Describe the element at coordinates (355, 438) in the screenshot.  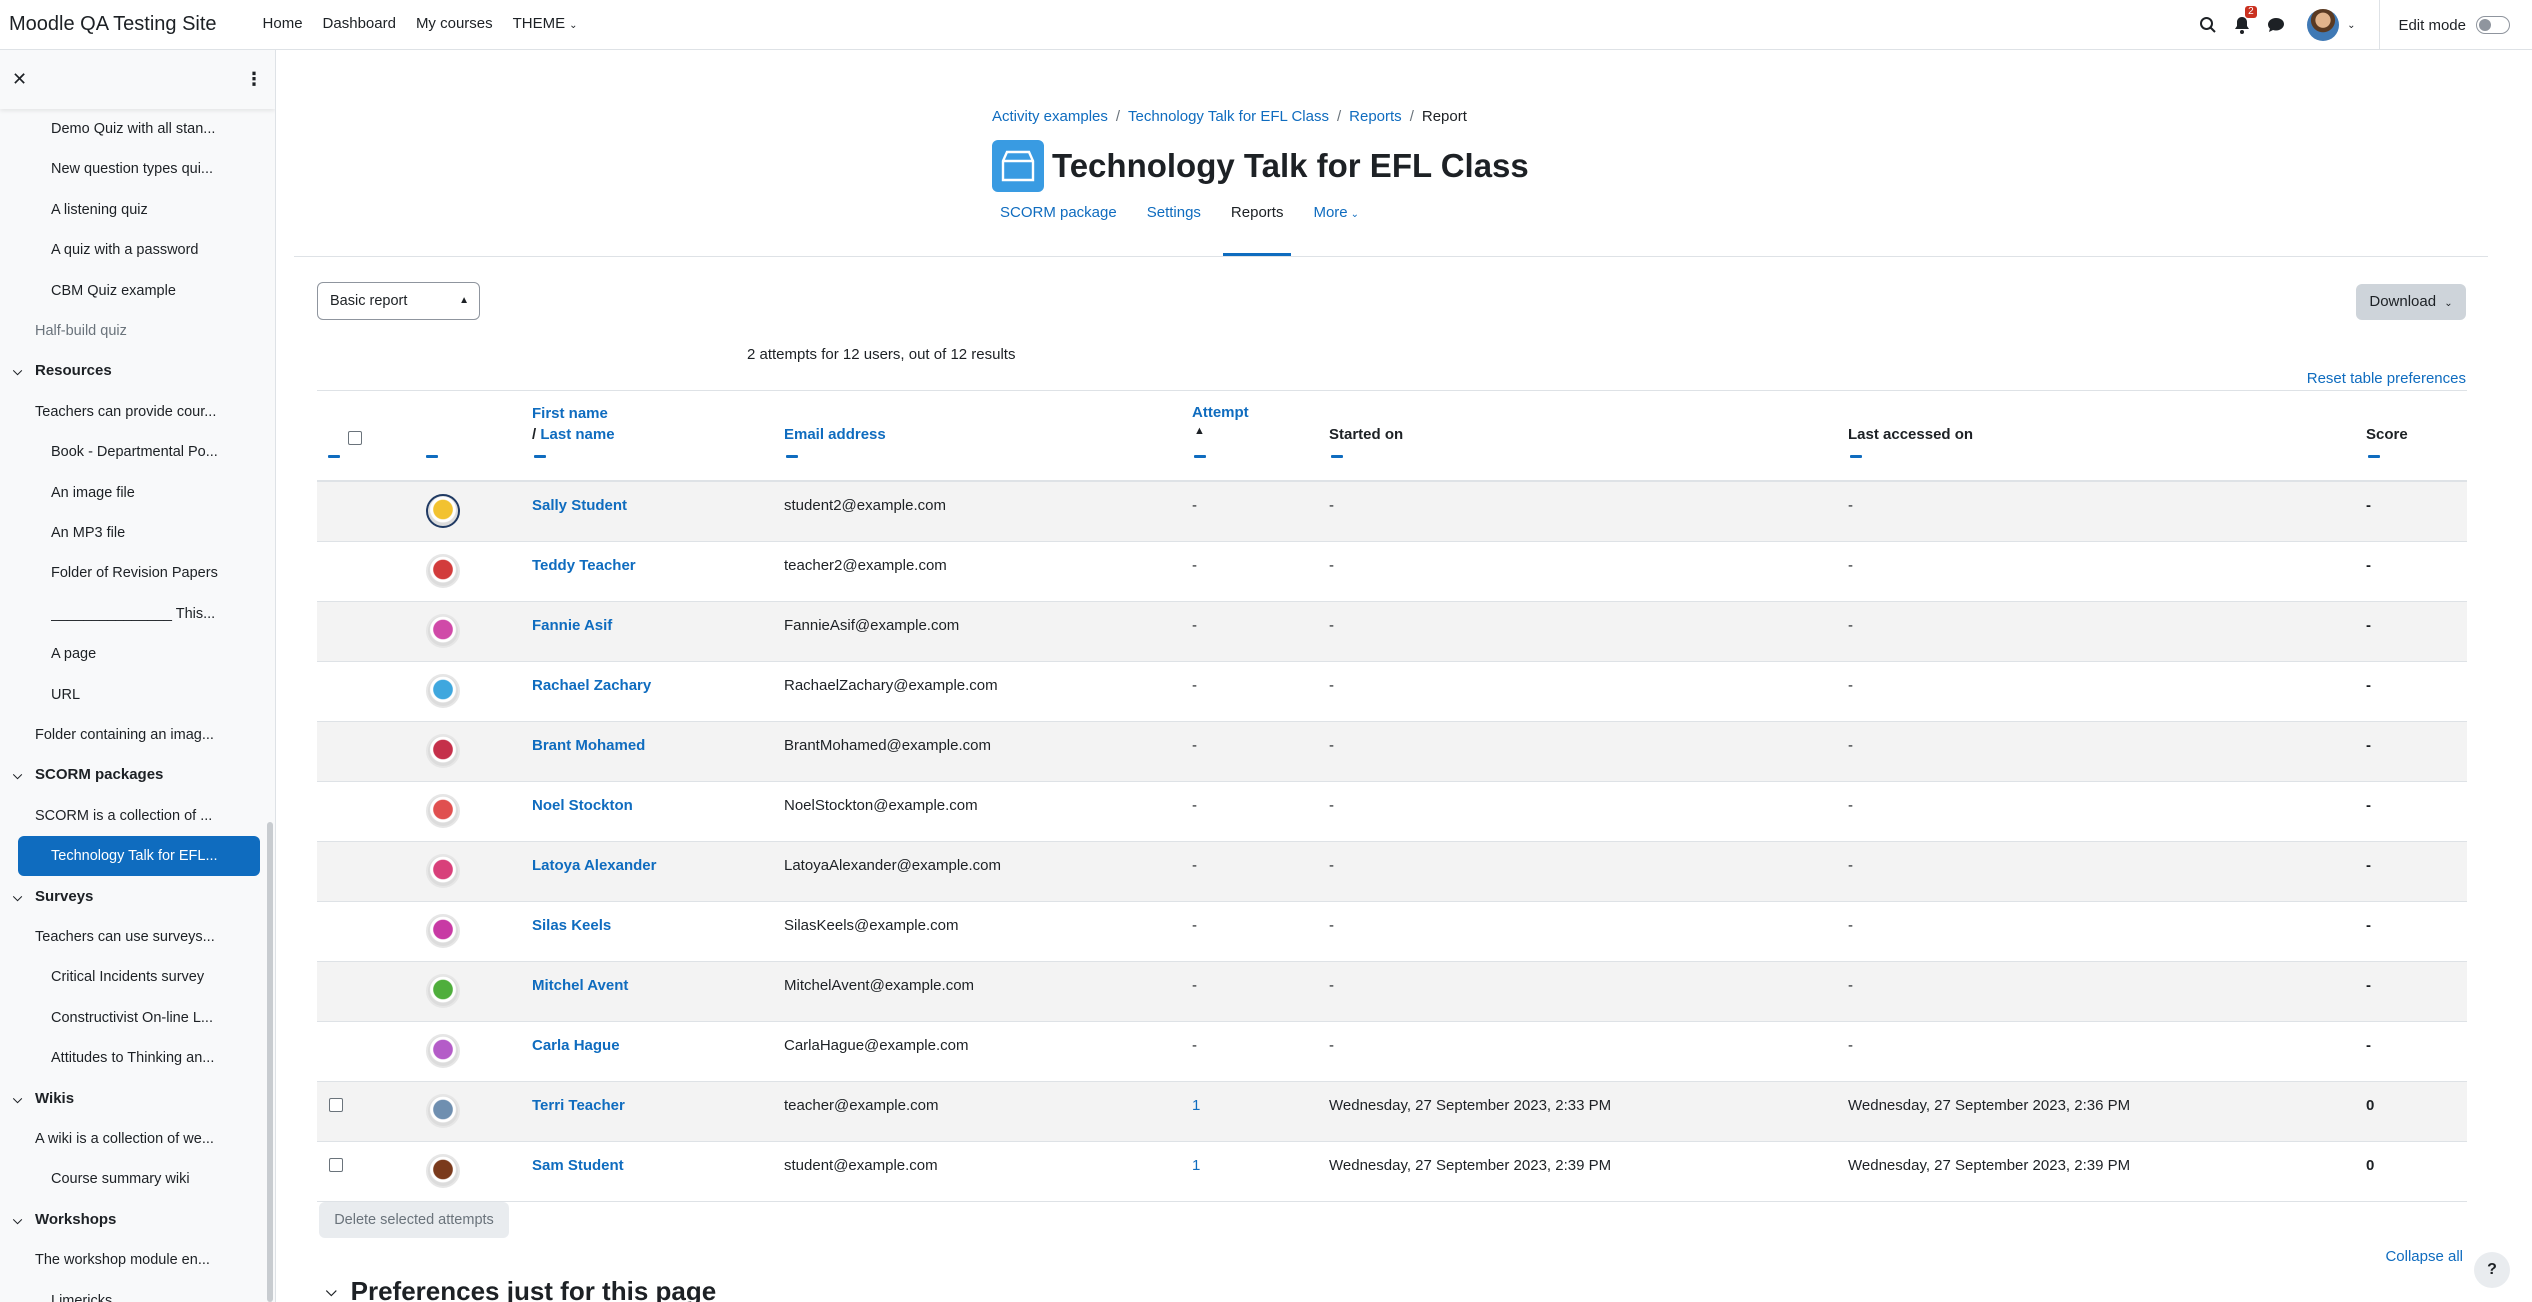
I see `select-all-checkbox` at that location.